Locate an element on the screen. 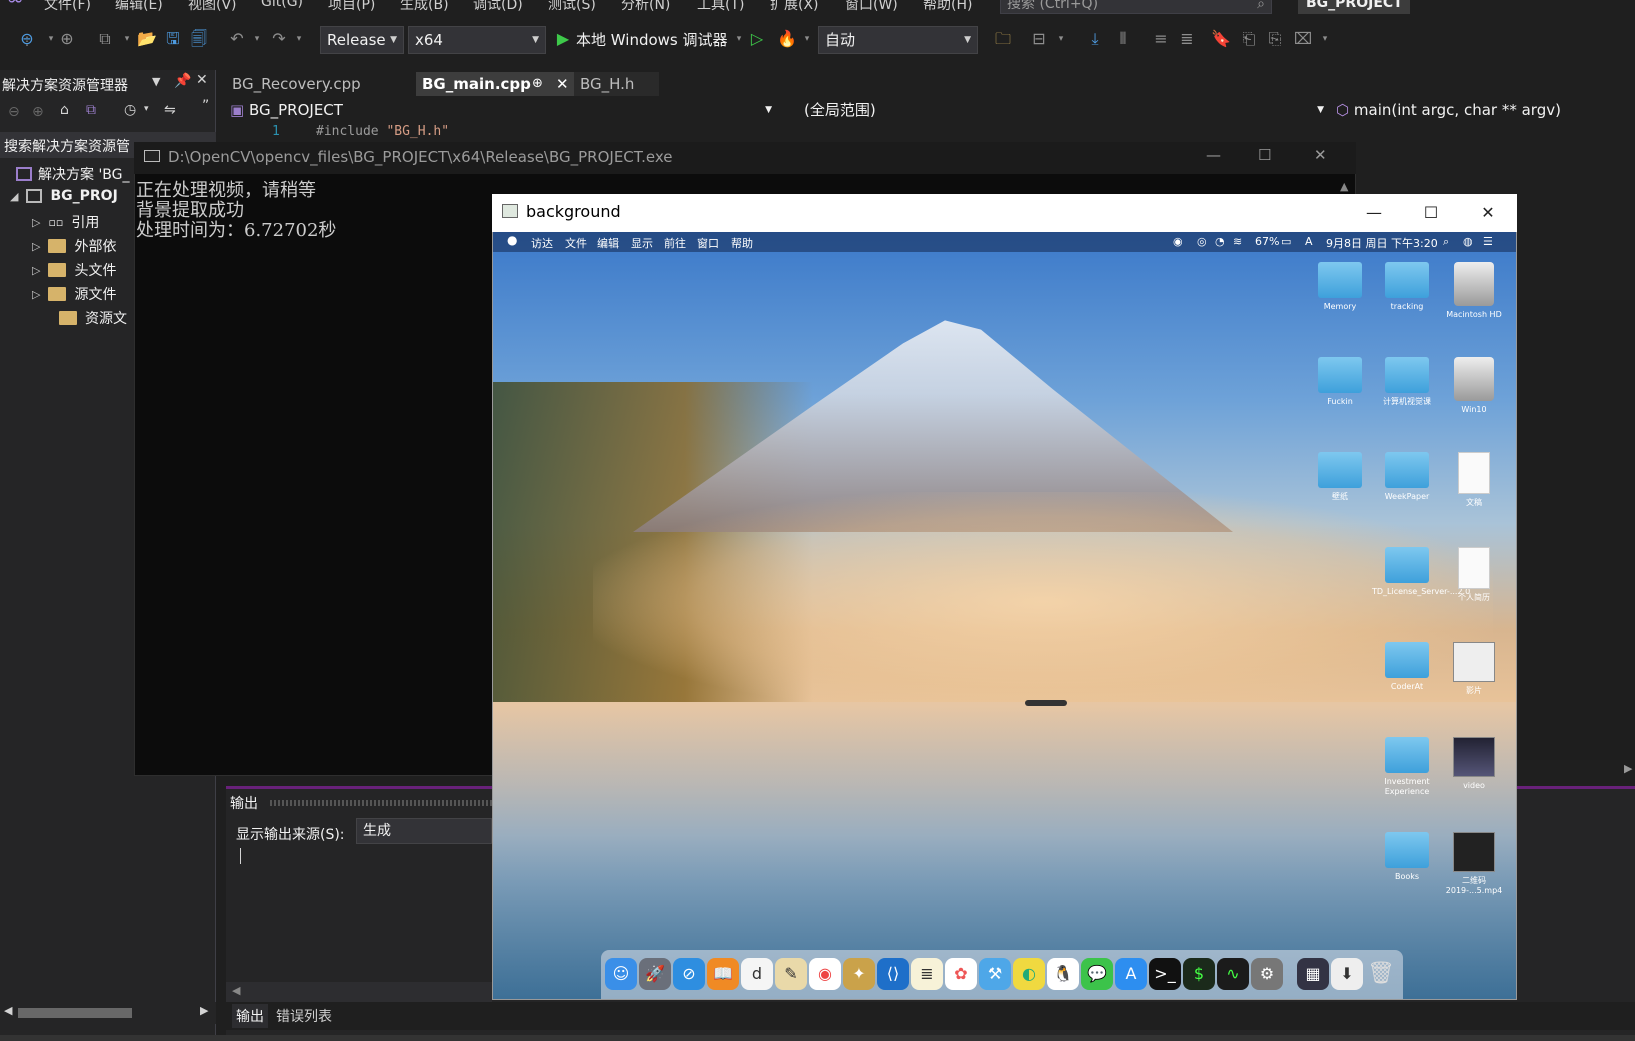 The image size is (1635, 1041). scrollbar-thumb is located at coordinates (75, 1013).